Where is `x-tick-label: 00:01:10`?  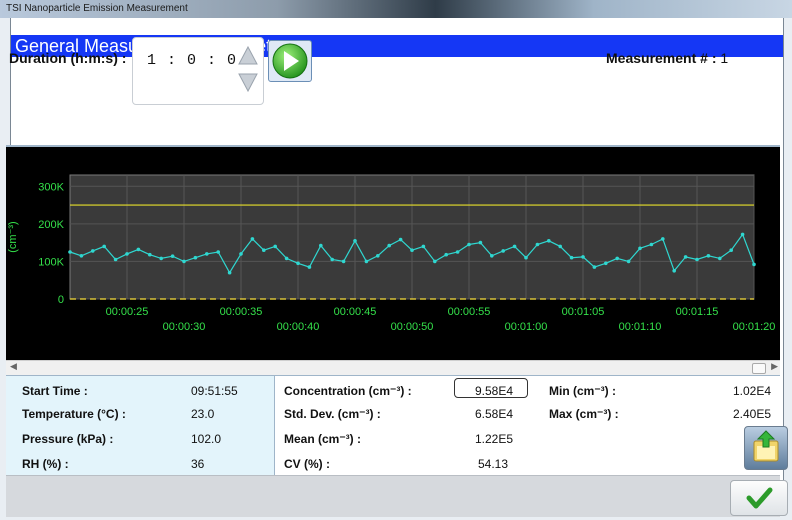
x-tick-label: 00:01:10 is located at coordinates (640, 327).